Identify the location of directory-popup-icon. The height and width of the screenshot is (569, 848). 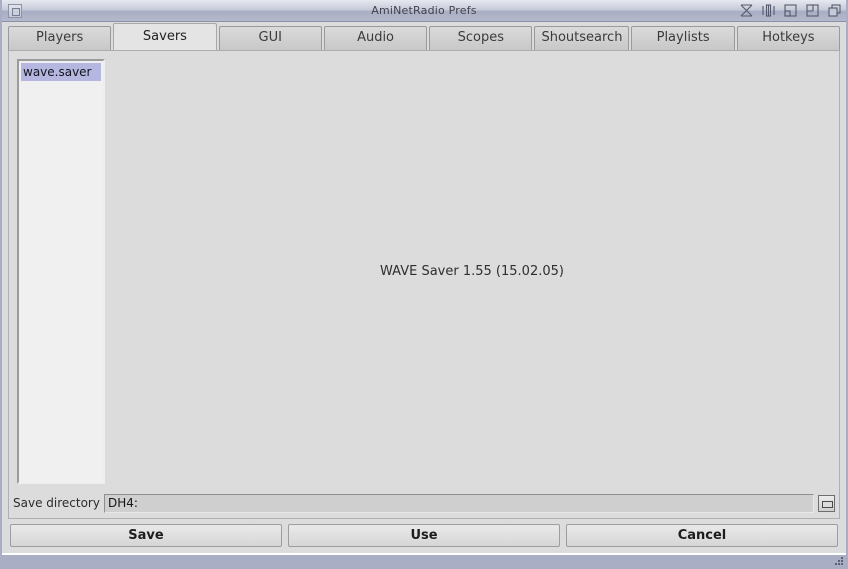
(826, 503).